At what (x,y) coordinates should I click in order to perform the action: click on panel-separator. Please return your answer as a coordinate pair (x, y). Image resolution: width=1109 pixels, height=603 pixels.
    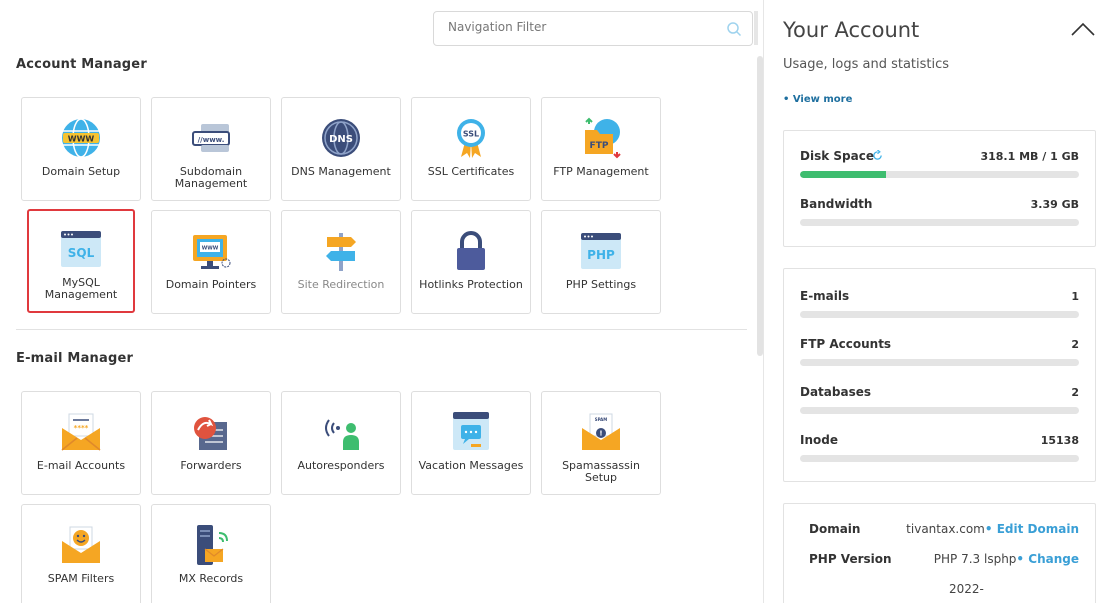
    Looking at the image, I should click on (763, 301).